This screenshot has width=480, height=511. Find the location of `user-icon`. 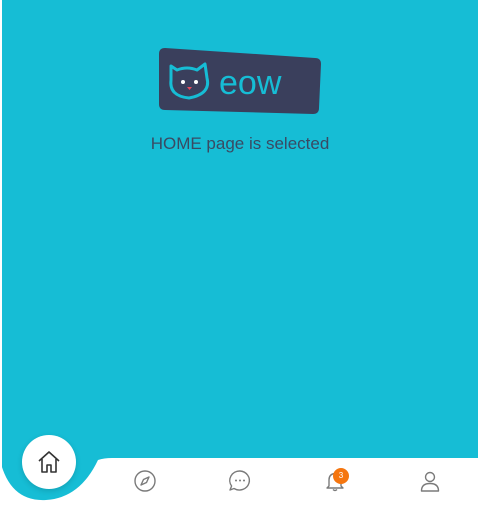

user-icon is located at coordinates (430, 481).